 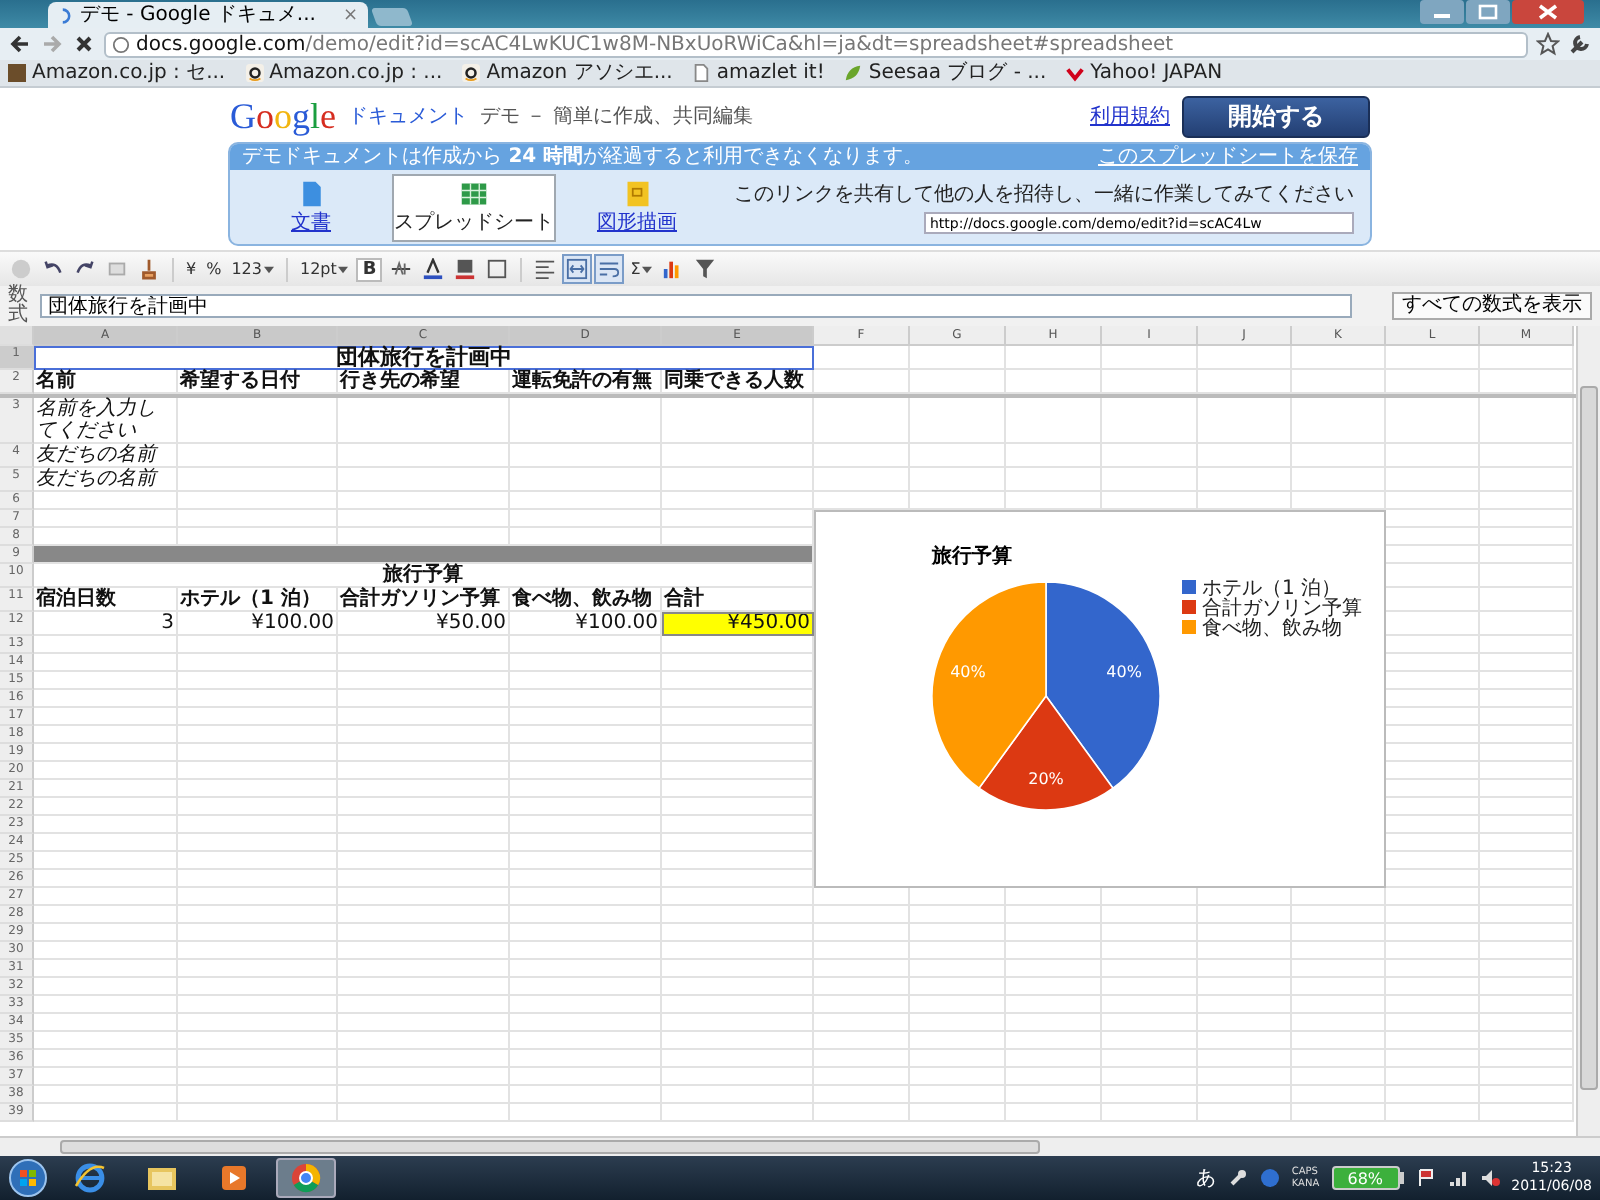 What do you see at coordinates (758, 73) in the screenshot?
I see `bookmark: amazlet it!` at bounding box center [758, 73].